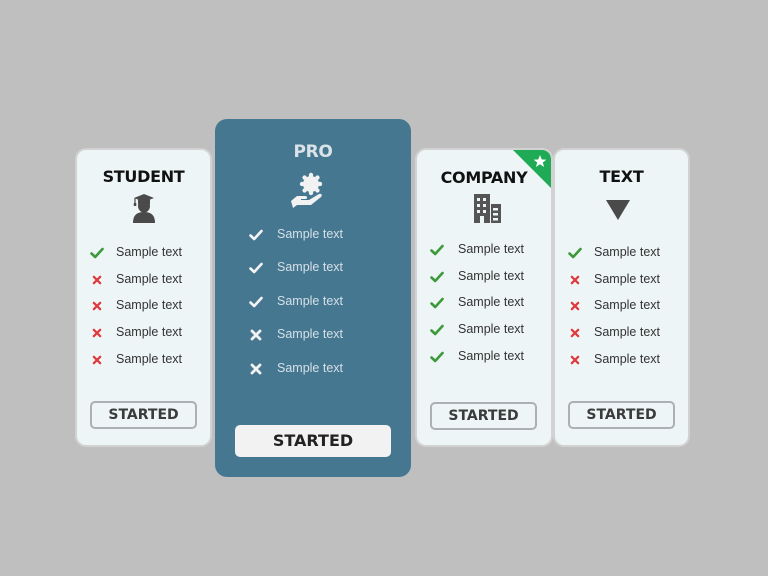  Describe the element at coordinates (484, 177) in the screenshot. I see `plan-title: COMPANY` at that location.